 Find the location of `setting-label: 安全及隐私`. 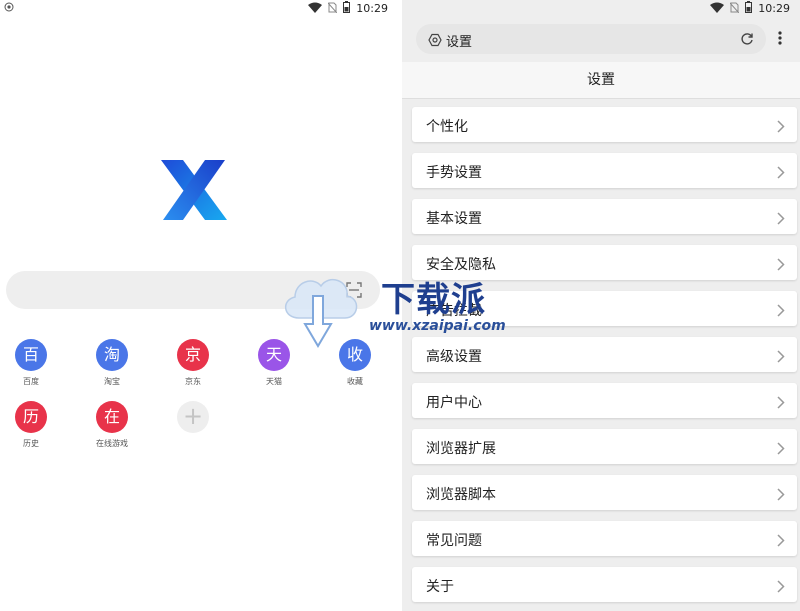

setting-label: 安全及隐私 is located at coordinates (461, 265).